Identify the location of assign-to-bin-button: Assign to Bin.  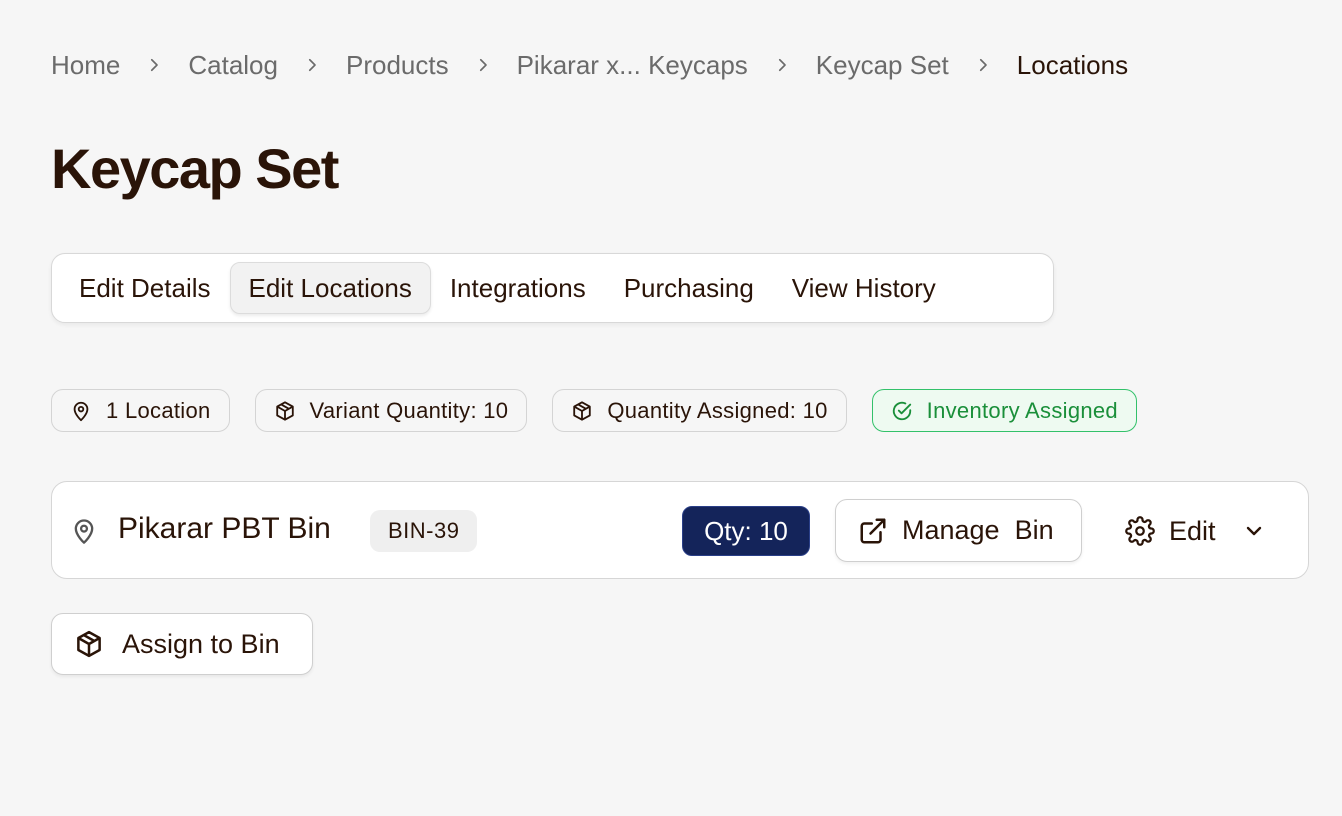
(182, 644).